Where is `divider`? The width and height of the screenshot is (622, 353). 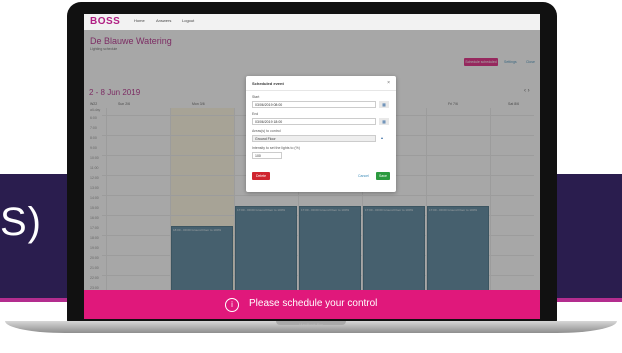 divider is located at coordinates (321, 90).